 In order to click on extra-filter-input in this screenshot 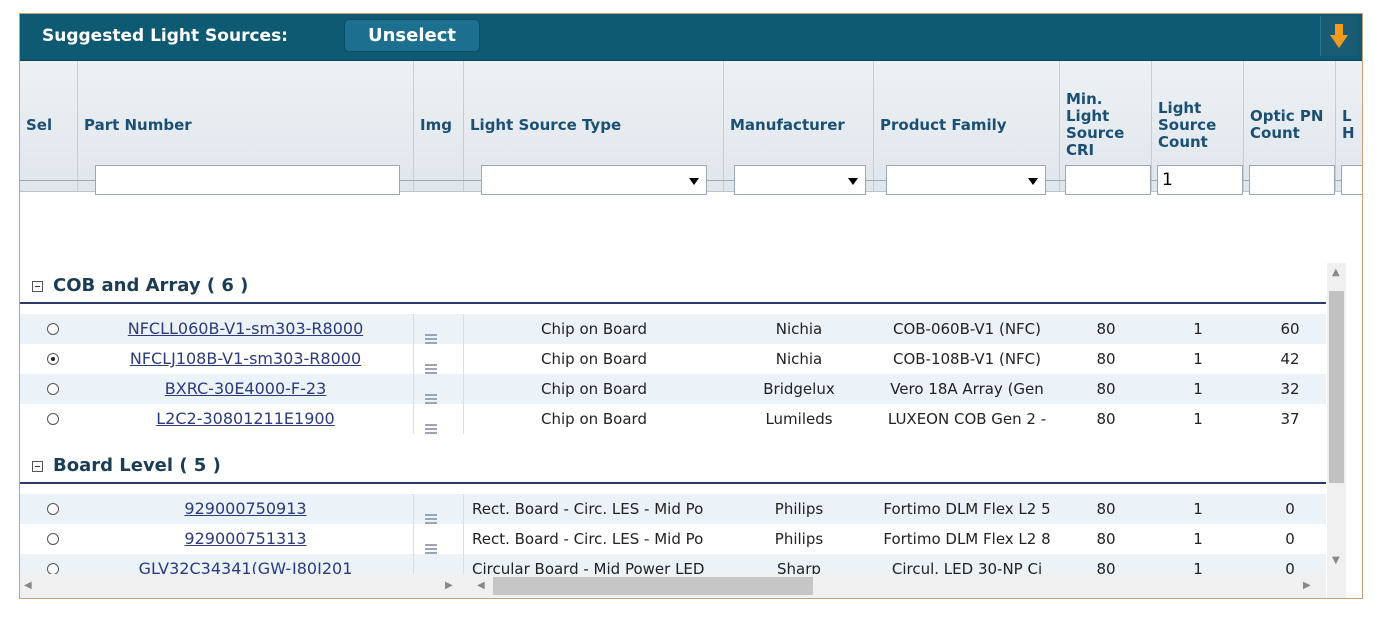, I will do `click(1351, 180)`.